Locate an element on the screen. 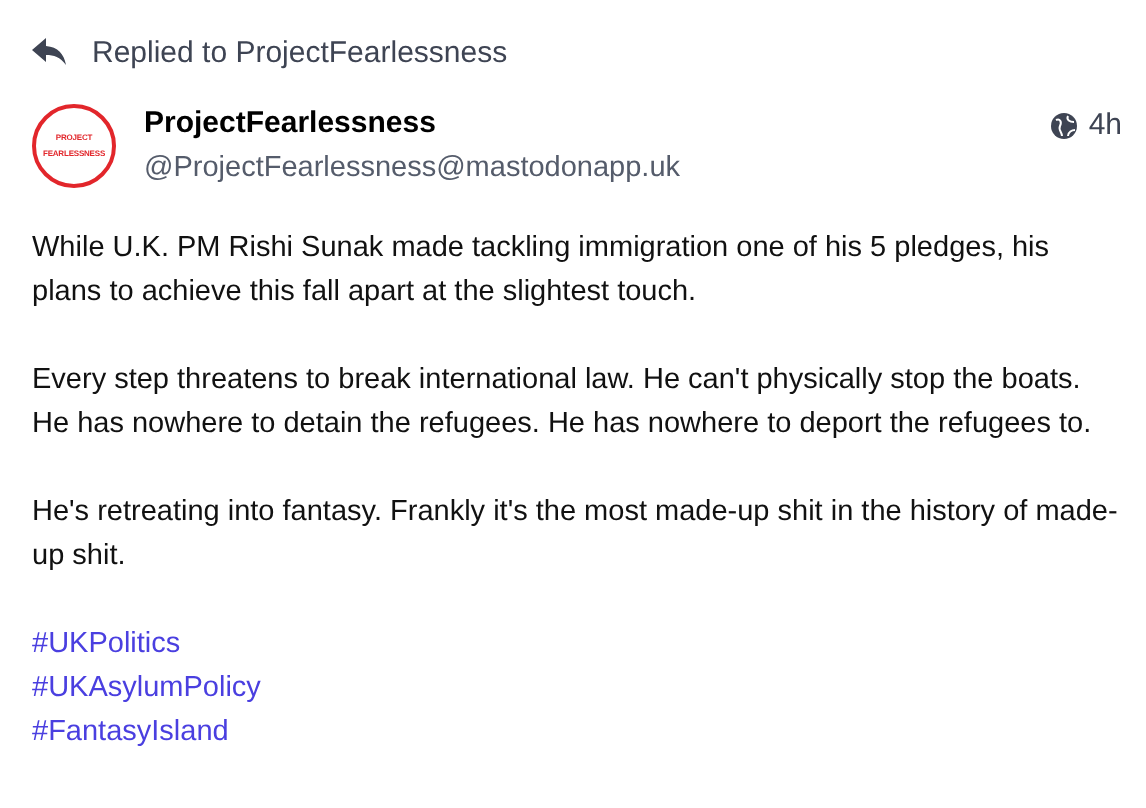 The width and height of the screenshot is (1146, 808). hashtag-link: #UKPolitics is located at coordinates (106, 644).